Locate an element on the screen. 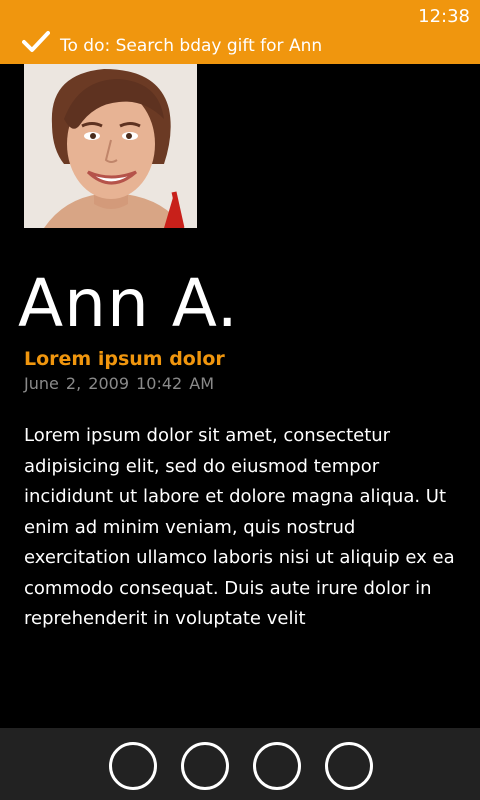 The width and height of the screenshot is (480, 800). notification-bar: 12:38 To do: Search bday gift for Ann is located at coordinates (240, 32).